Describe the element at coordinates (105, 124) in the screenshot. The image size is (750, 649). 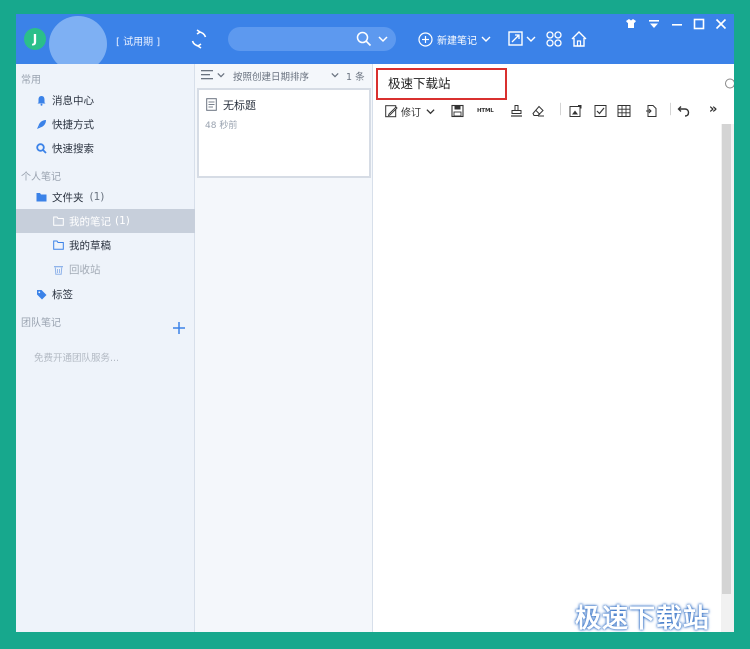
I see `sidebar-item-shortcuts: 快捷方式` at that location.